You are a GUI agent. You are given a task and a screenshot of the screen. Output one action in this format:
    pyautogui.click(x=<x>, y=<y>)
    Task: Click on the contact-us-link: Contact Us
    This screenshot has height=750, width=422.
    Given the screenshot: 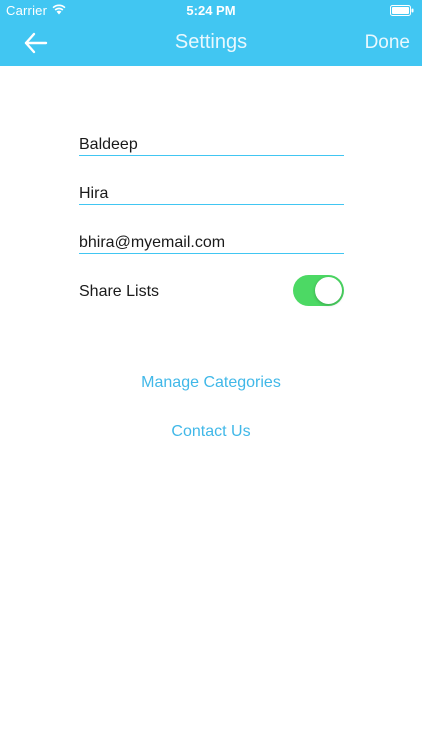 What is the action you would take?
    pyautogui.click(x=211, y=432)
    